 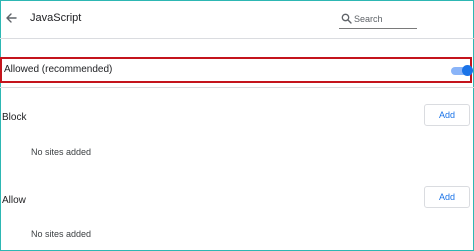 What do you see at coordinates (56, 18) in the screenshot?
I see `page-title: JavaScript` at bounding box center [56, 18].